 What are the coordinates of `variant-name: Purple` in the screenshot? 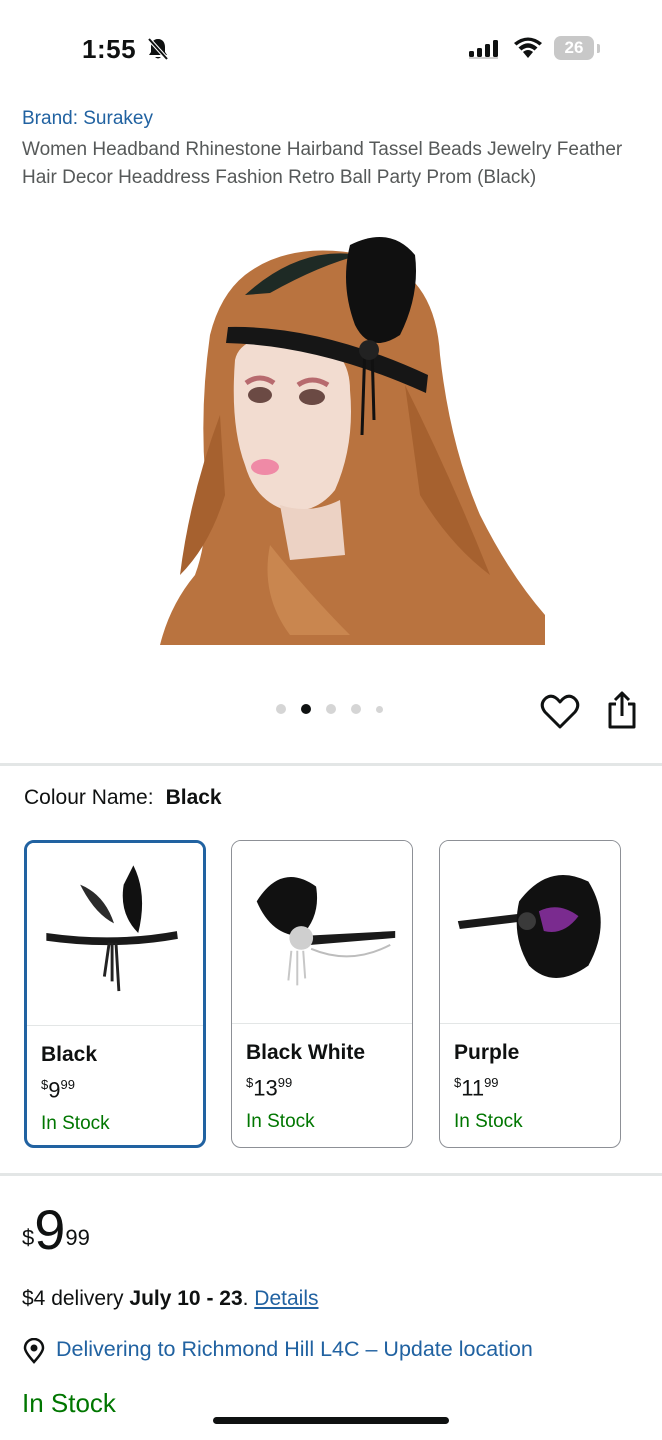 It's located at (487, 1052).